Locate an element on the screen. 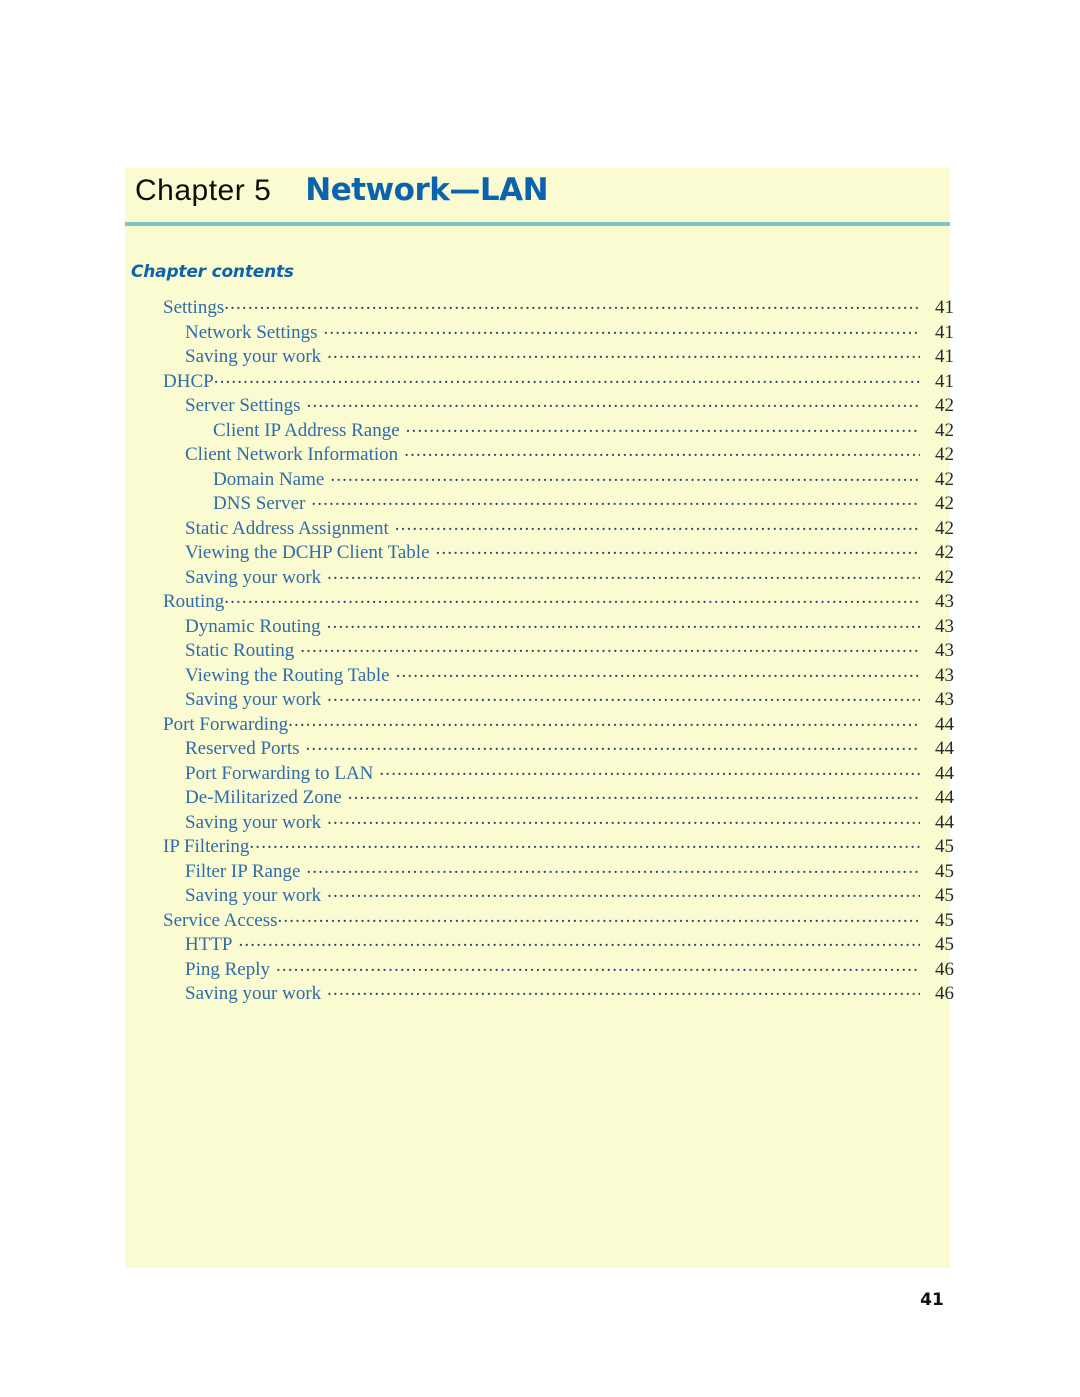  toc-entry-label: IP Filtering is located at coordinates (206, 846).